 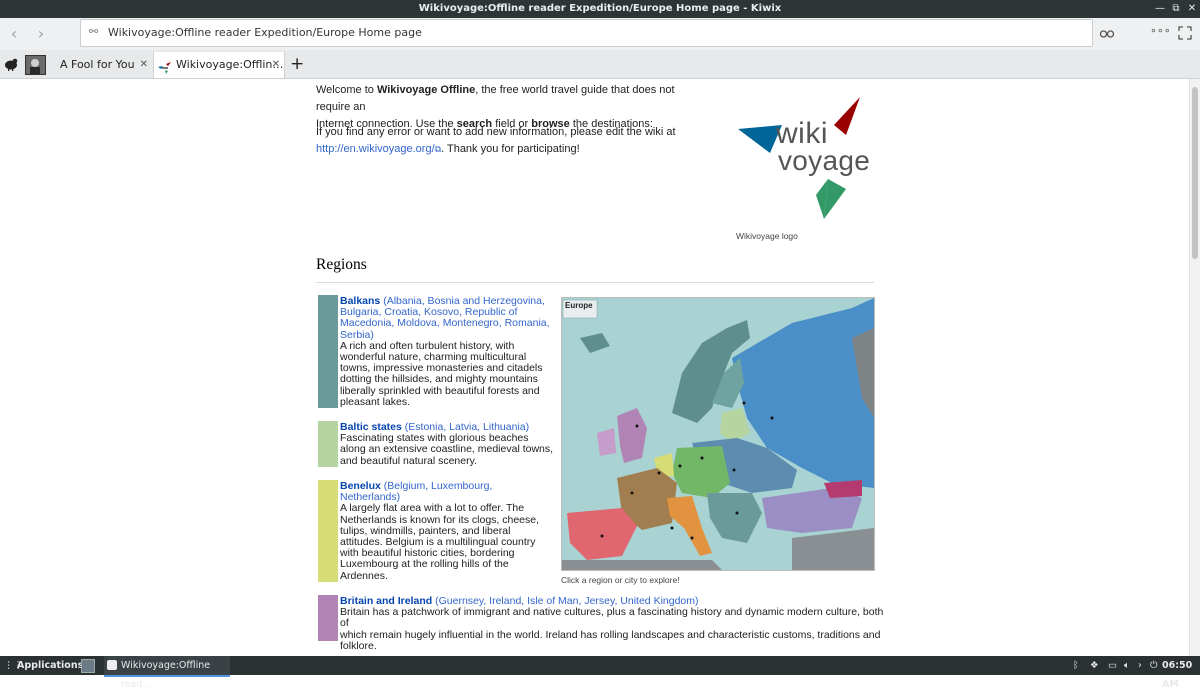 I want to click on map-title: Europe, so click(x=579, y=305).